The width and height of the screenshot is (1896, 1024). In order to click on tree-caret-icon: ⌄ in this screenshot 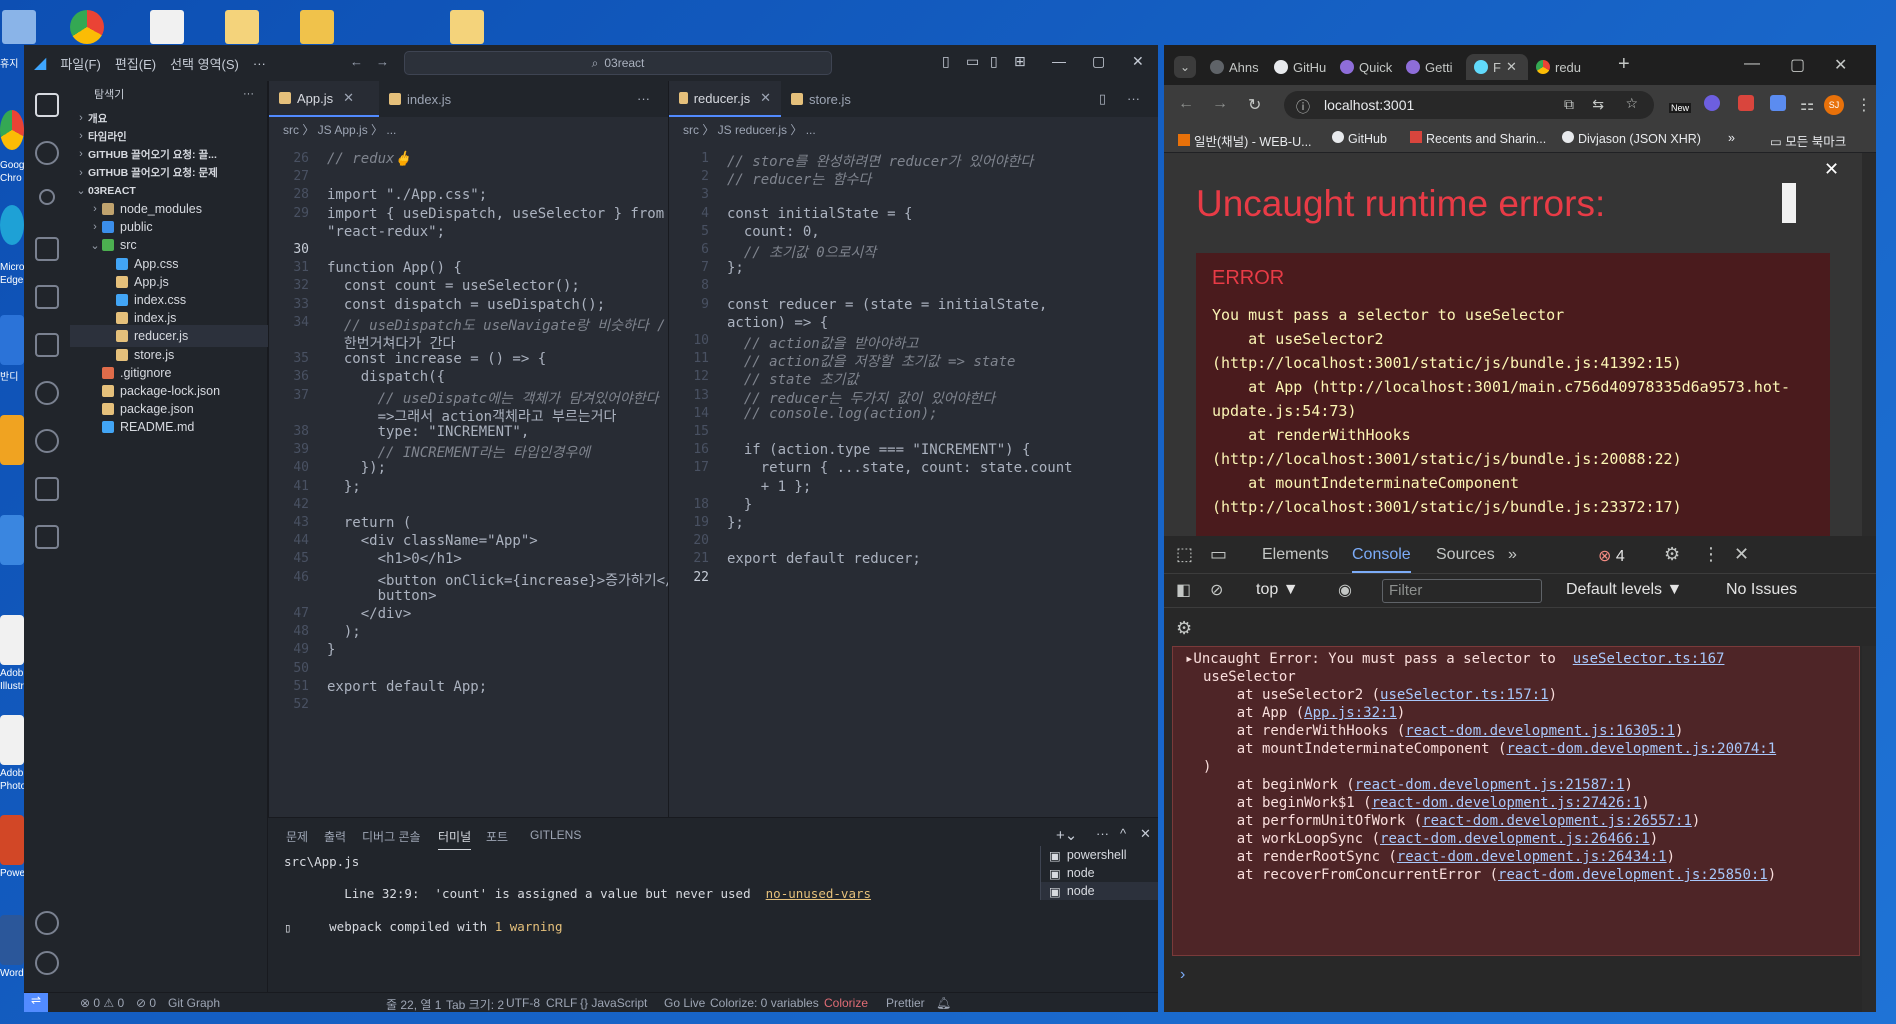, I will do `click(81, 190)`.